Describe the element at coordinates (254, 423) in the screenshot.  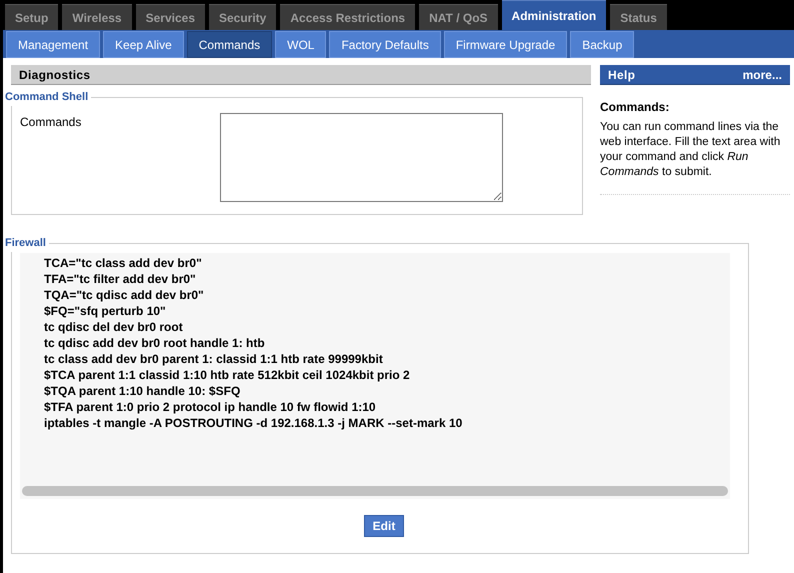
I see `code-line: iptables -t mangle -A POSTROUTING -d 192.168.1.3 -j MARK --set-mark 10` at that location.